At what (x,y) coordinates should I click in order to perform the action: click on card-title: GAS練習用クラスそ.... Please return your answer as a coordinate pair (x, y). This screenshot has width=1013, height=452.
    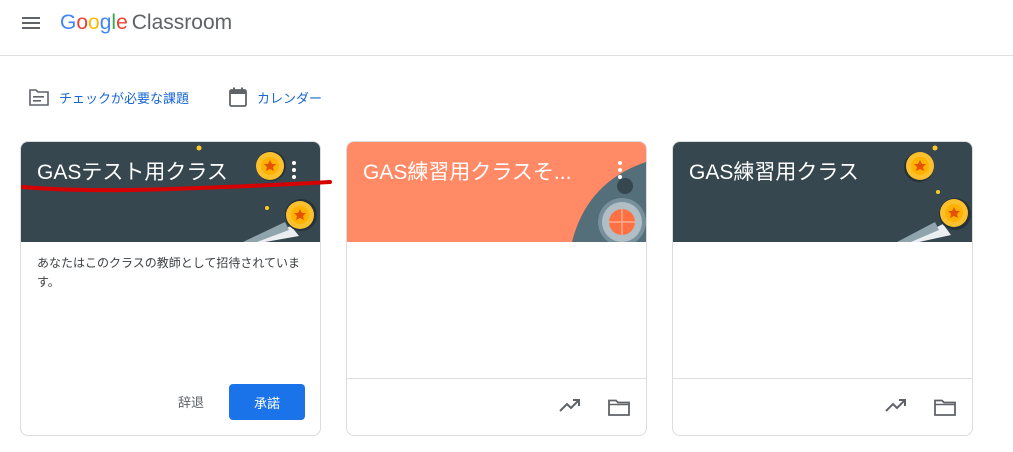
    Looking at the image, I should click on (475, 171).